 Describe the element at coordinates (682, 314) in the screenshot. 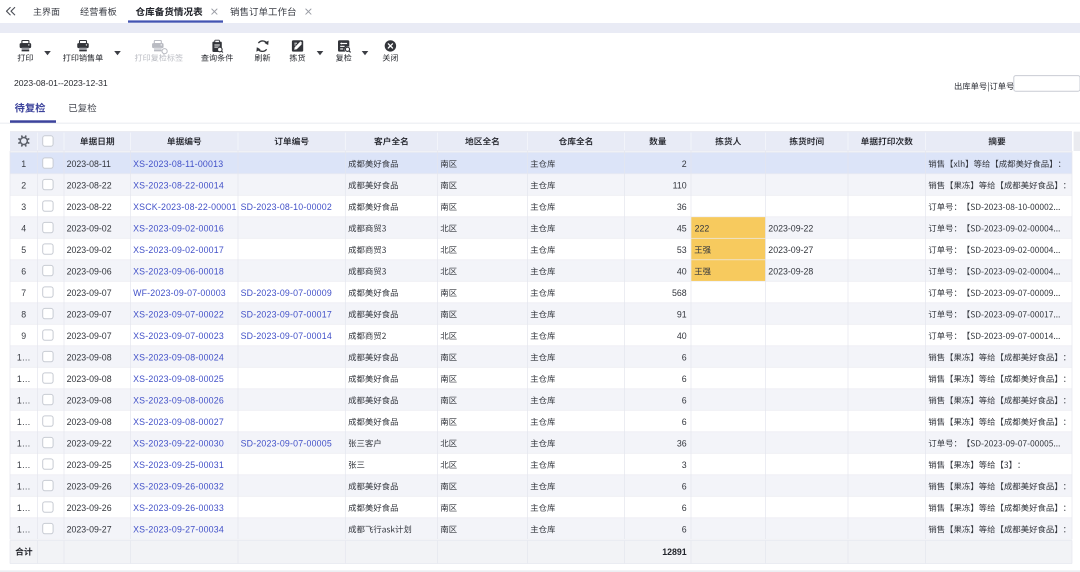

I see `svg-text: 91` at that location.